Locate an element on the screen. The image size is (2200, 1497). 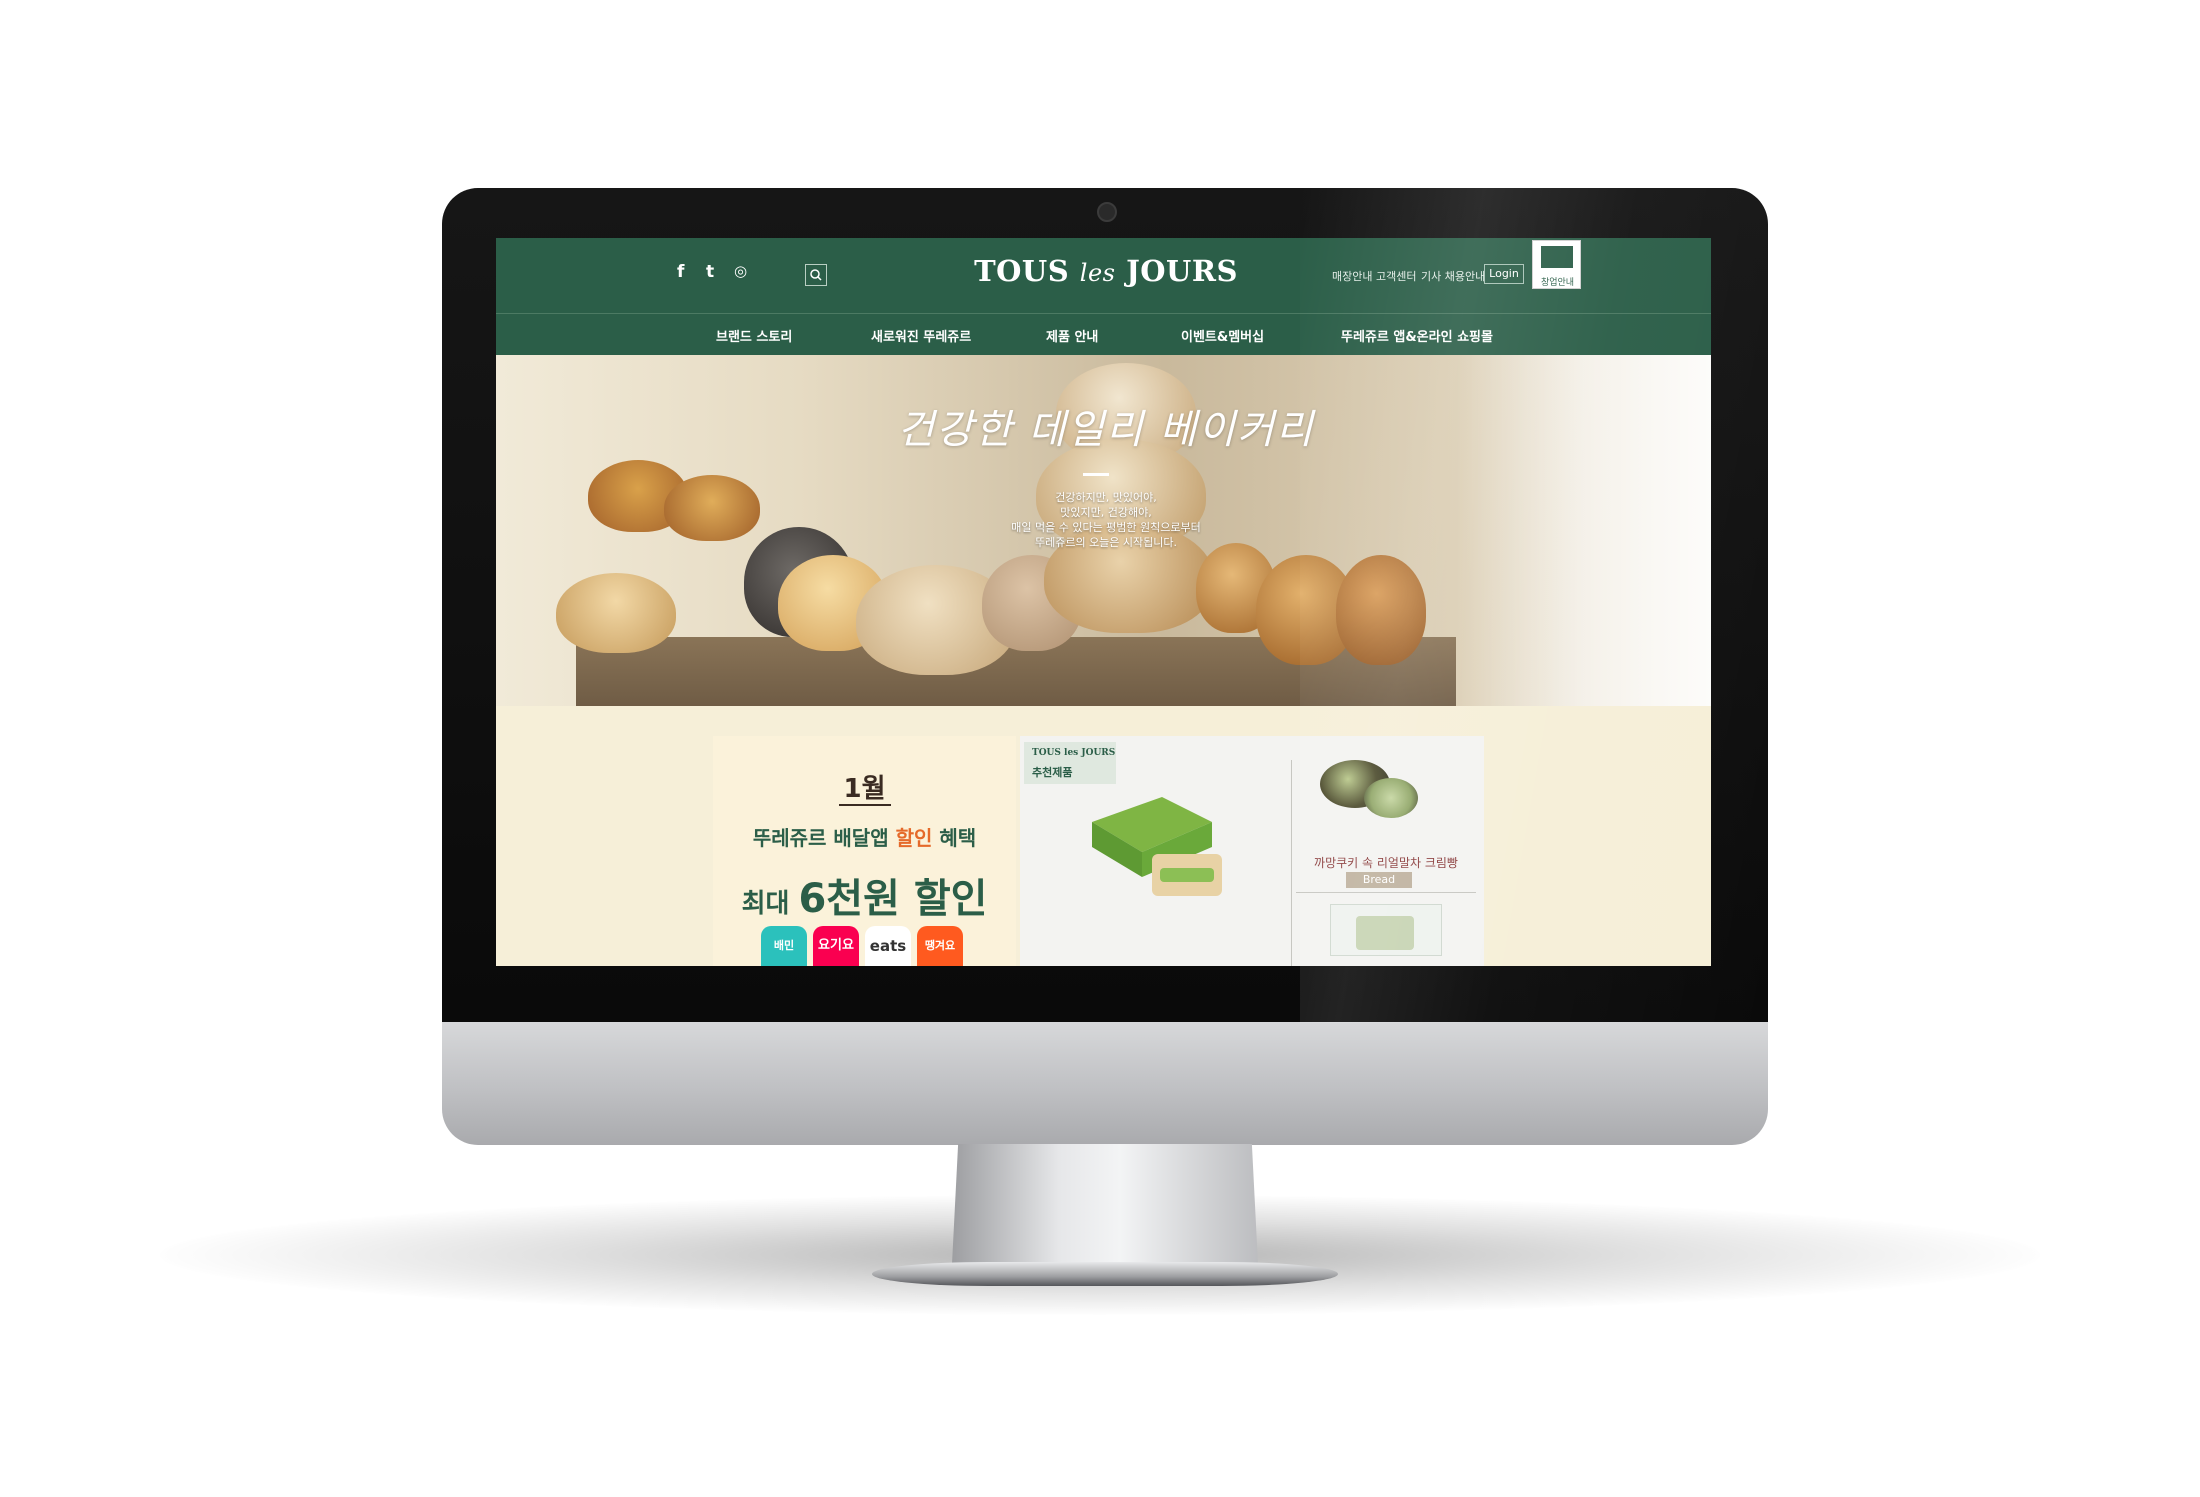
promo-discount-prefix: 최대 is located at coordinates (770, 904).